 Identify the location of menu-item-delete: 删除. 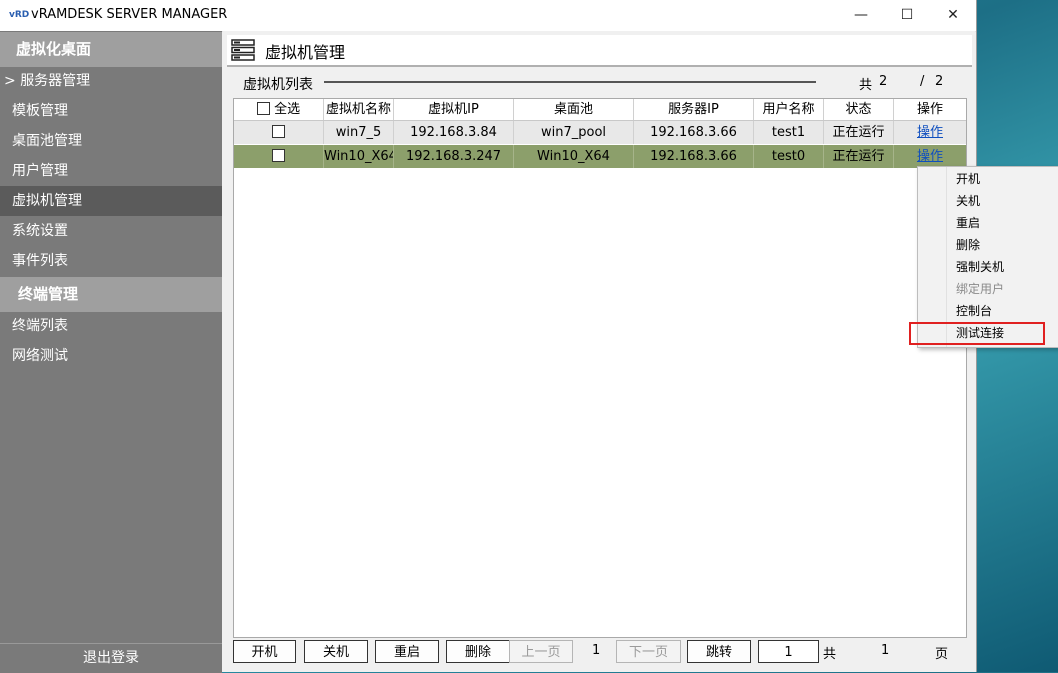
(968, 245).